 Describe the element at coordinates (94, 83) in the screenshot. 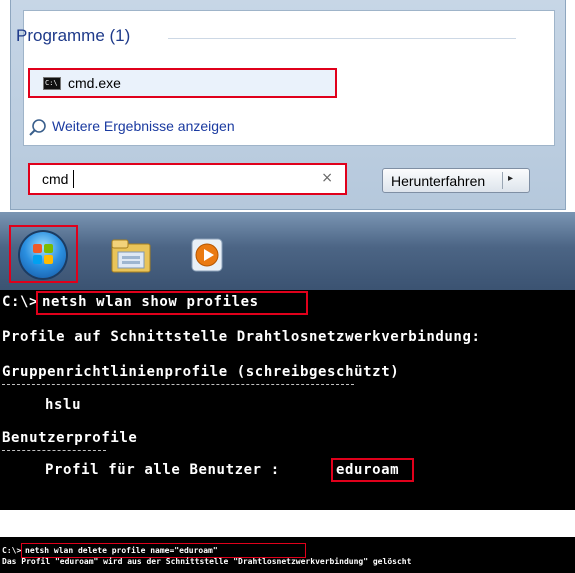

I see `result-item-label: cmd.exe` at that location.